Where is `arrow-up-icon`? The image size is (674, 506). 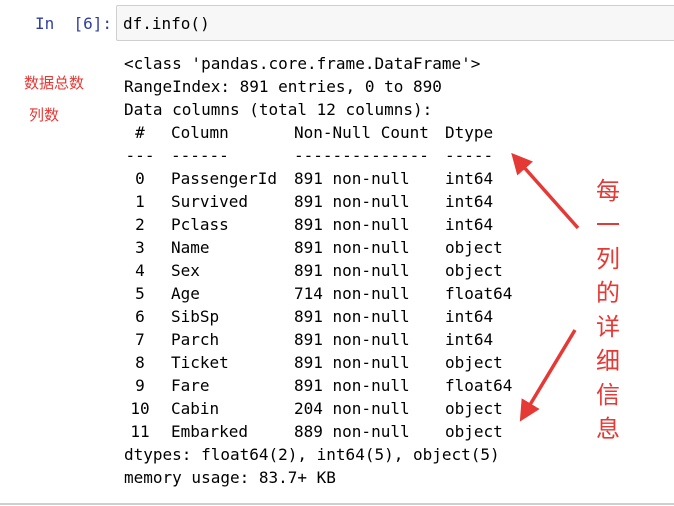
arrow-up-icon is located at coordinates (545, 191).